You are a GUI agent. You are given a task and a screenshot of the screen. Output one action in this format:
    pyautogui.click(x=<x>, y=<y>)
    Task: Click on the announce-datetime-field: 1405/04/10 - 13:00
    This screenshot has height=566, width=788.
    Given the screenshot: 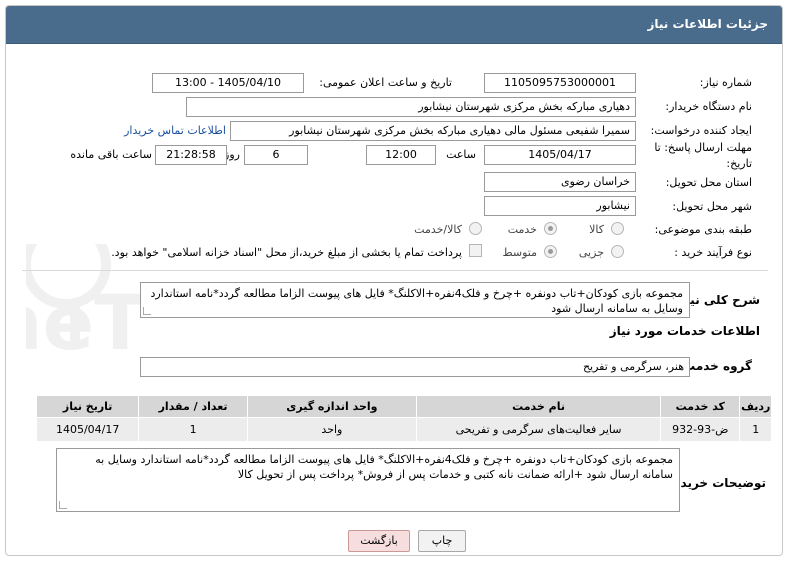 What is the action you would take?
    pyautogui.click(x=228, y=83)
    